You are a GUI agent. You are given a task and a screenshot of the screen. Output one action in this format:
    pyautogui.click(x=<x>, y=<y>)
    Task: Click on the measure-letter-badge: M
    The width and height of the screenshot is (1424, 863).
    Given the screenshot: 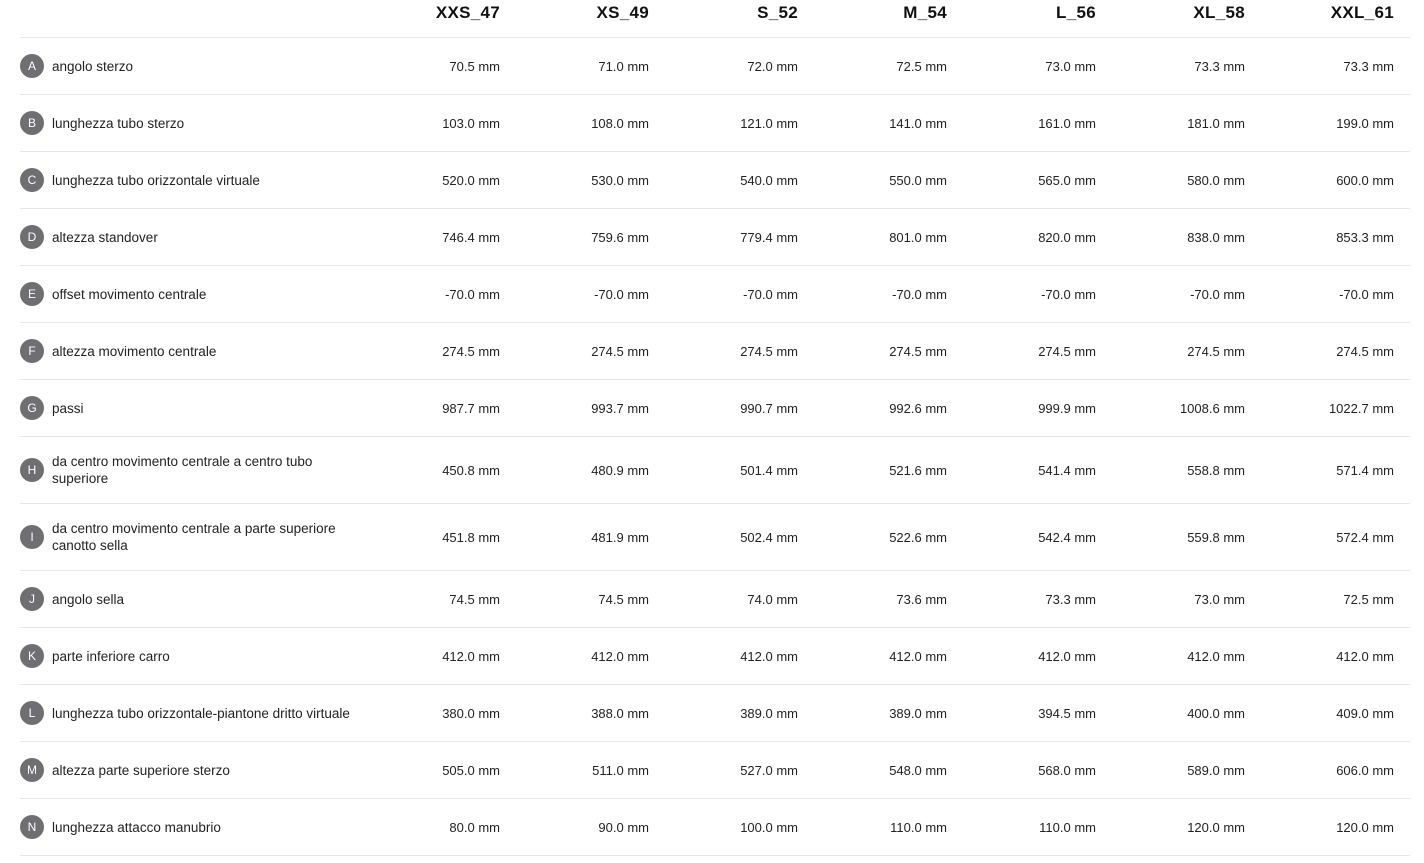 What is the action you would take?
    pyautogui.click(x=32, y=770)
    